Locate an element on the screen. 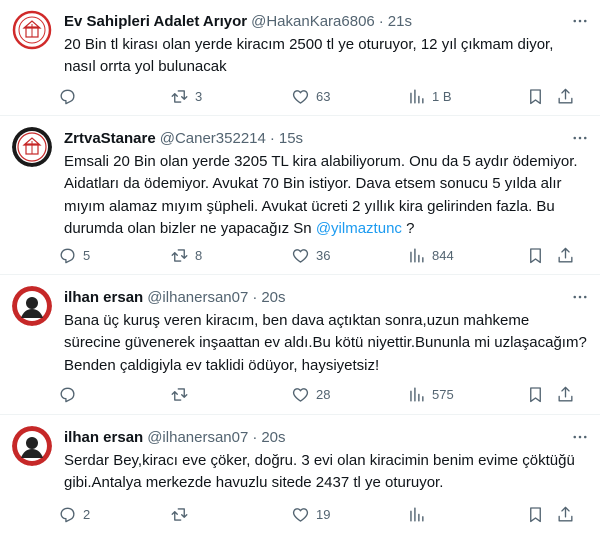 The height and width of the screenshot is (536, 616). views-button: 575 is located at coordinates (430, 394).